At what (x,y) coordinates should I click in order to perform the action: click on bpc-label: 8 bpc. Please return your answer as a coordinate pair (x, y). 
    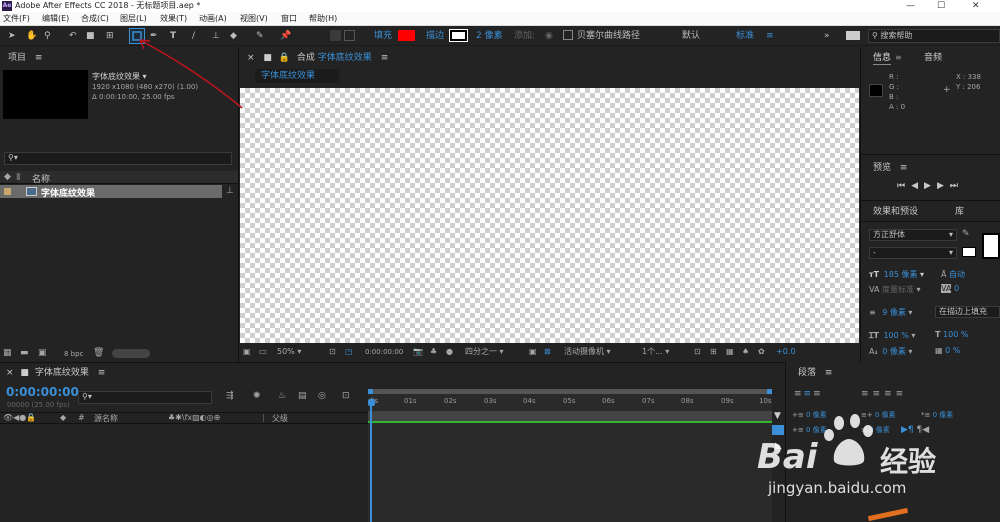
    Looking at the image, I should click on (73, 354).